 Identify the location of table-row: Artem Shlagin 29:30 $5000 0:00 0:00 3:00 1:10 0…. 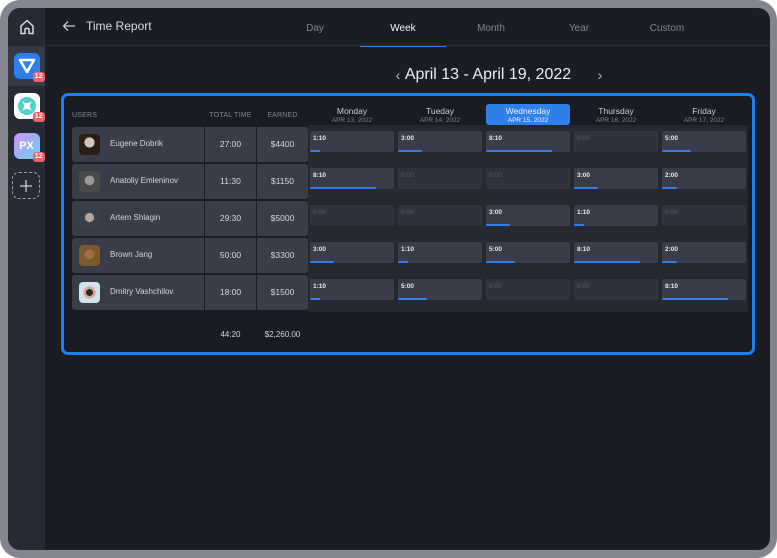
(414, 218).